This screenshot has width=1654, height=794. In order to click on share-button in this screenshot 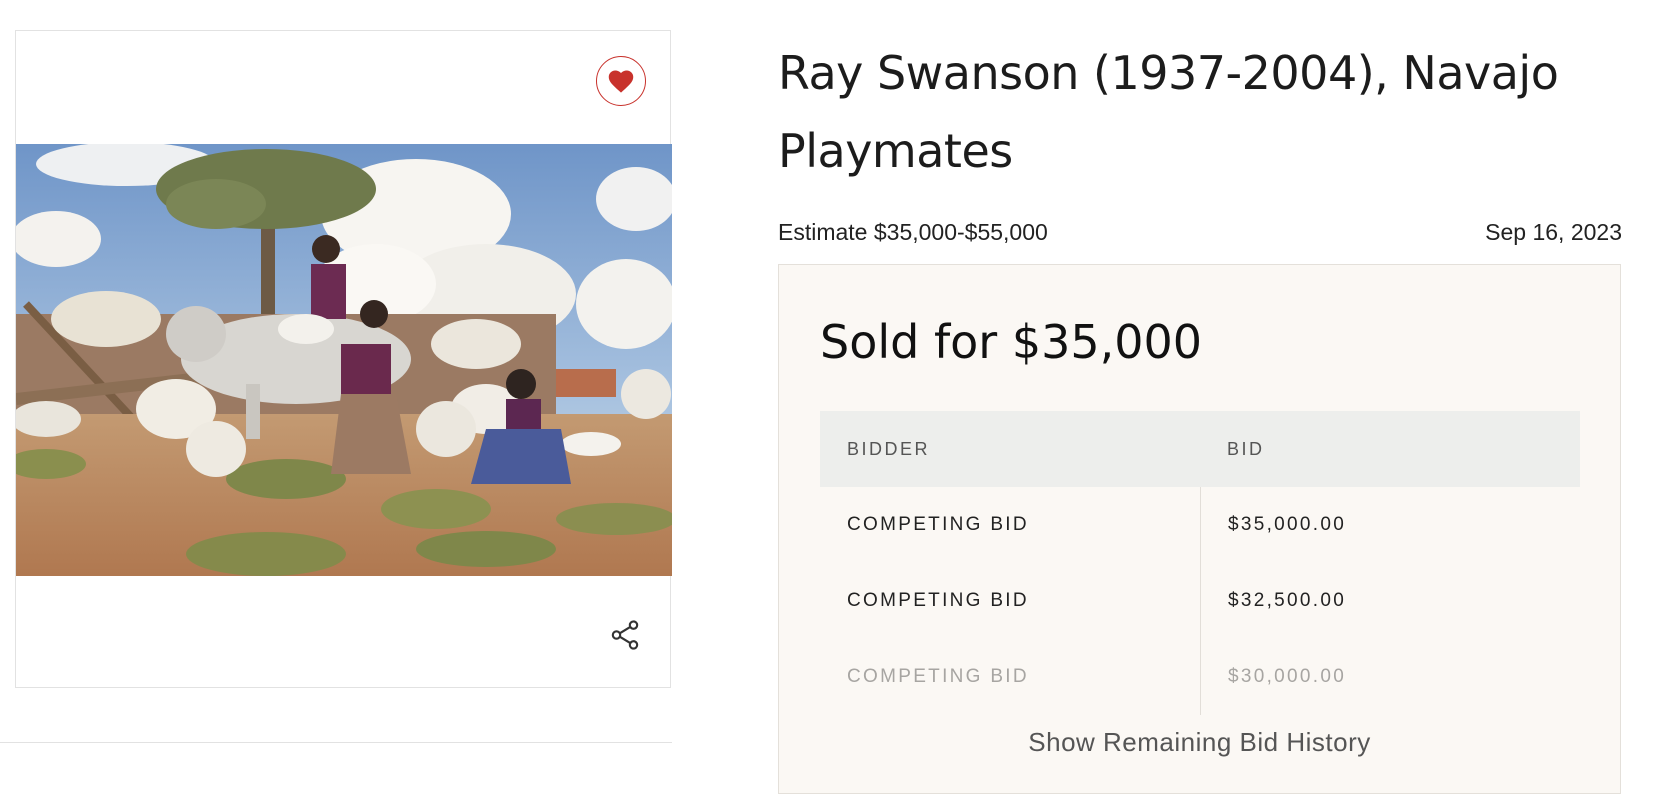, I will do `click(625, 635)`.